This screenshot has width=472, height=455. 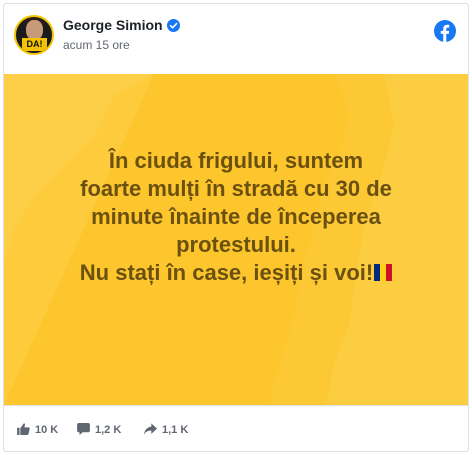 I want to click on author-name-row: George Simion, so click(x=121, y=25).